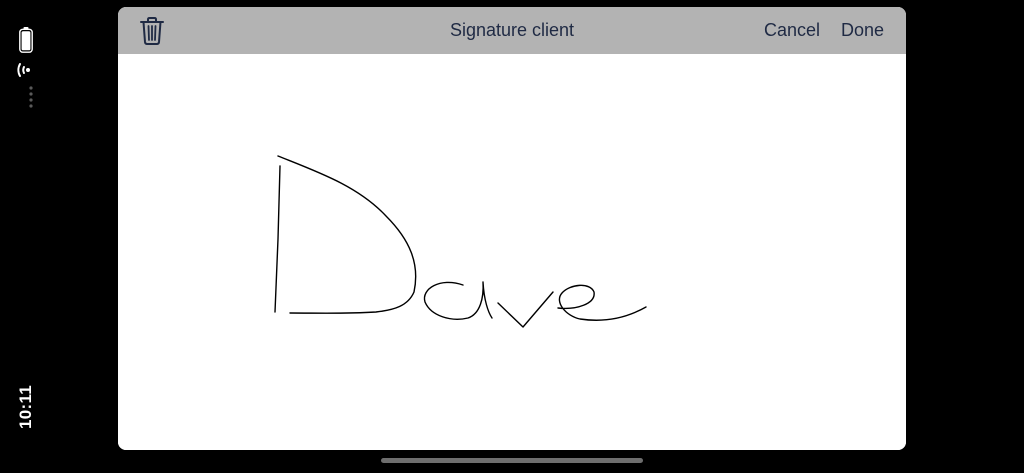  What do you see at coordinates (25, 407) in the screenshot?
I see `status-time: 10:11` at bounding box center [25, 407].